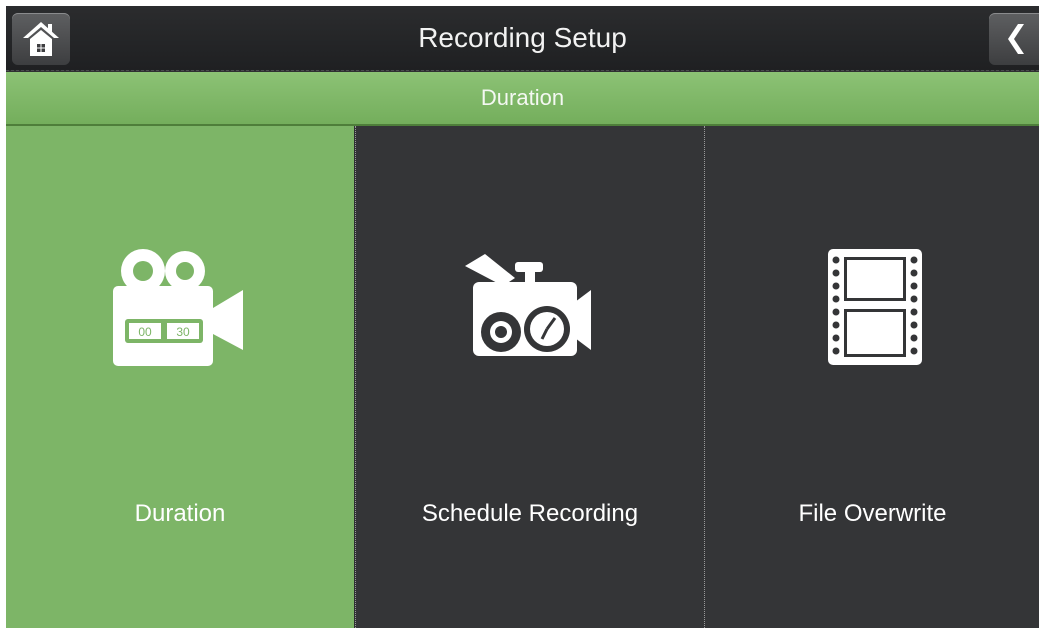 The image size is (1039, 628). Describe the element at coordinates (145, 332) in the screenshot. I see `timer-left-digits: 00` at that location.